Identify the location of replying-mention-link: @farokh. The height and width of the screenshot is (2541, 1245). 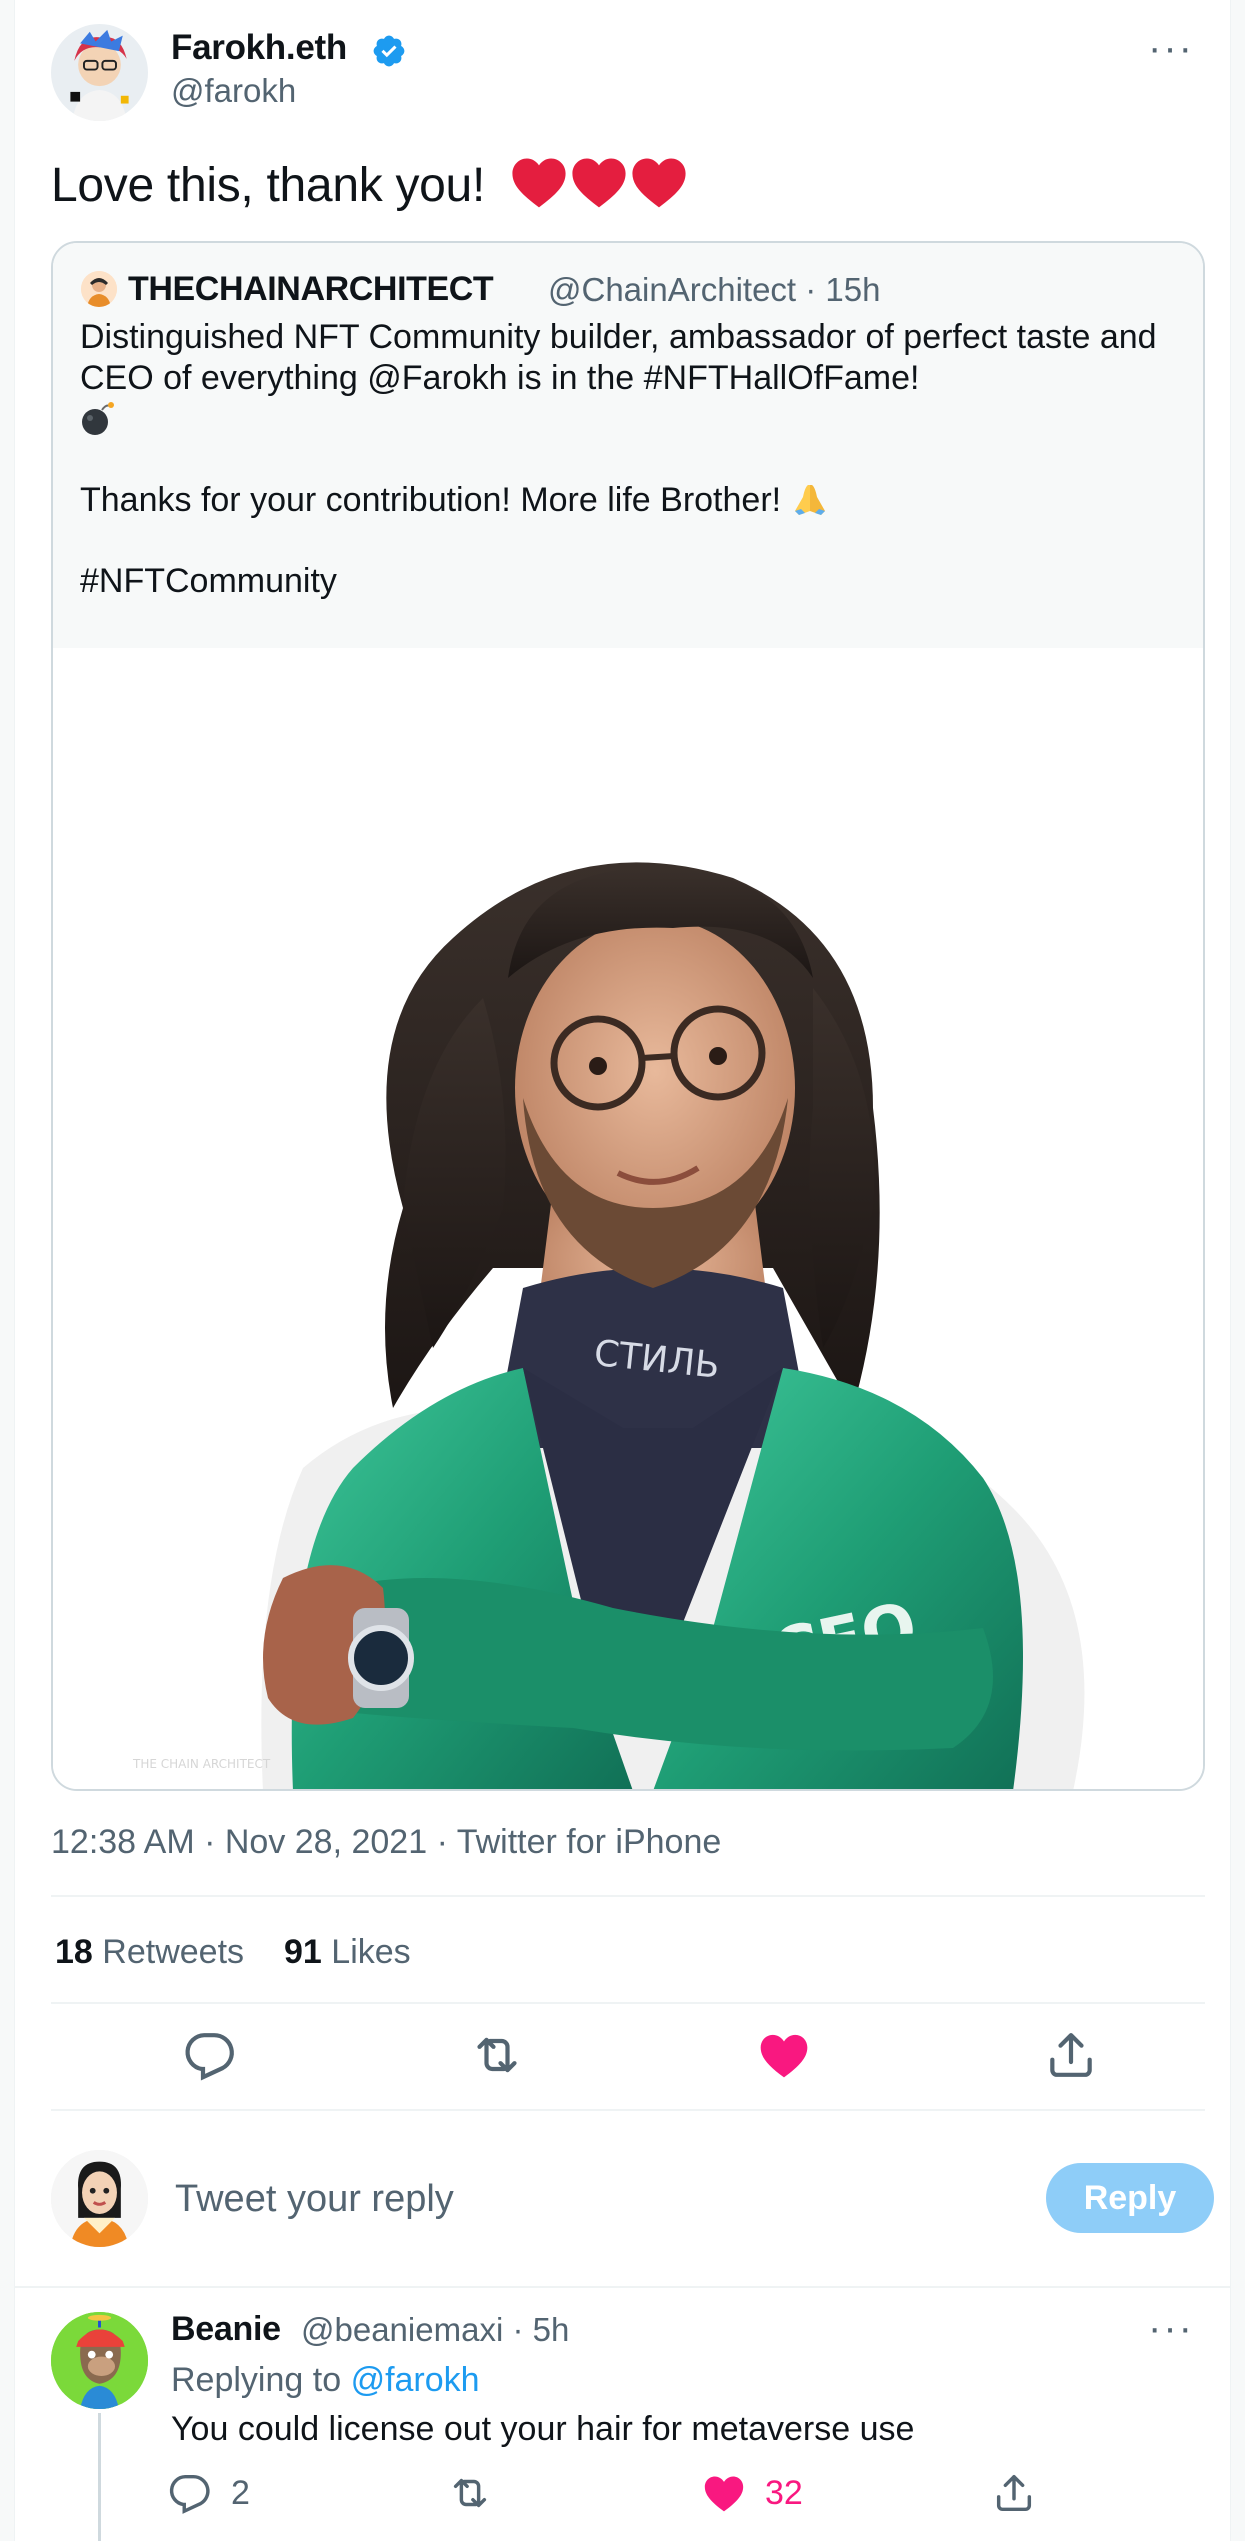
(415, 2380).